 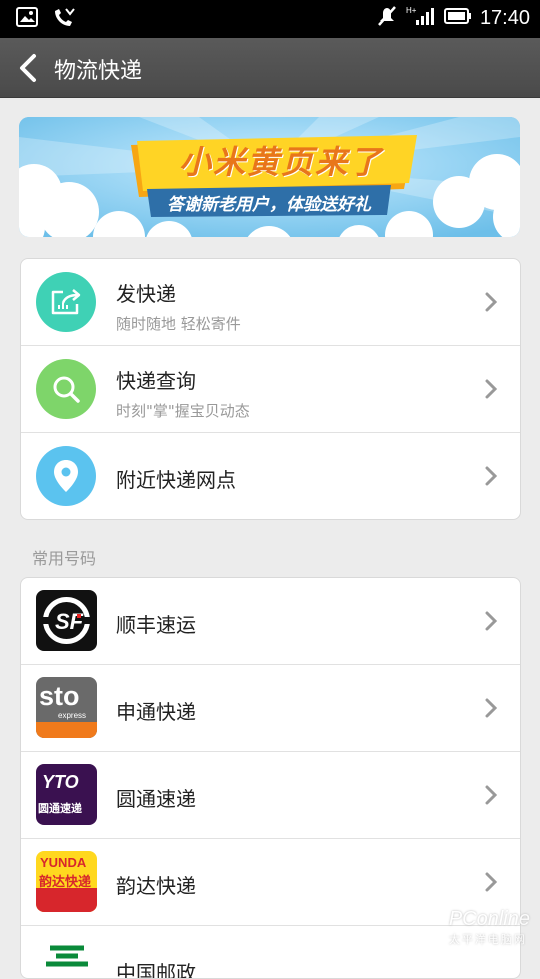 What do you see at coordinates (270, 708) in the screenshot?
I see `courier-item-sto: sto express 申通快递` at bounding box center [270, 708].